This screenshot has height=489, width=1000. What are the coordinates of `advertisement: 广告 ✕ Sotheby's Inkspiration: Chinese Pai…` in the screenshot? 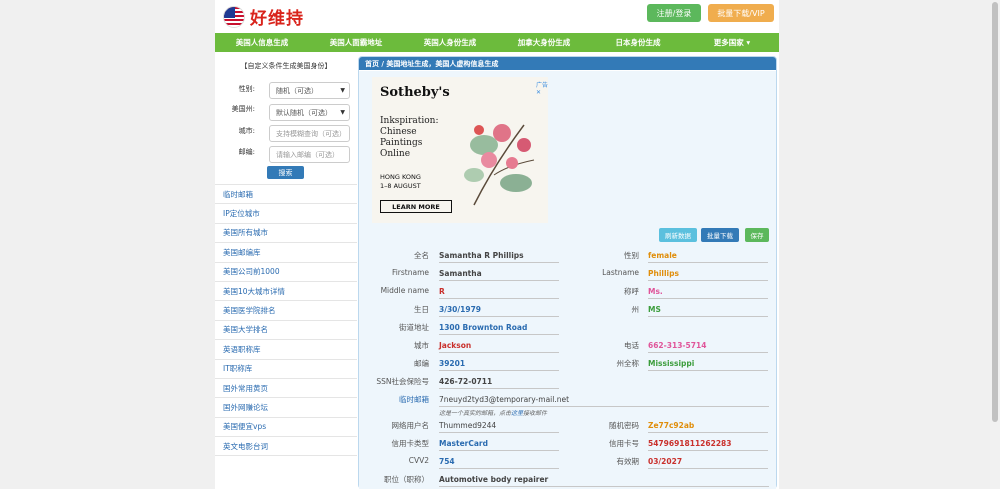 It's located at (460, 150).